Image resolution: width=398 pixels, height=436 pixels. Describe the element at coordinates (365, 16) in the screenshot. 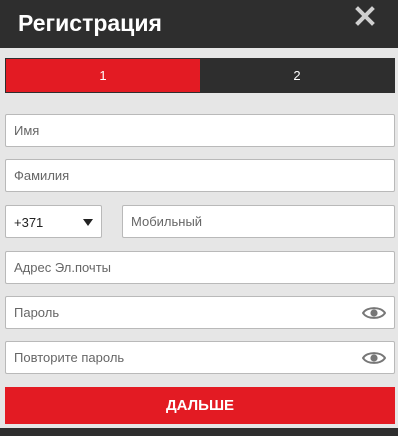

I see `close-icon` at that location.